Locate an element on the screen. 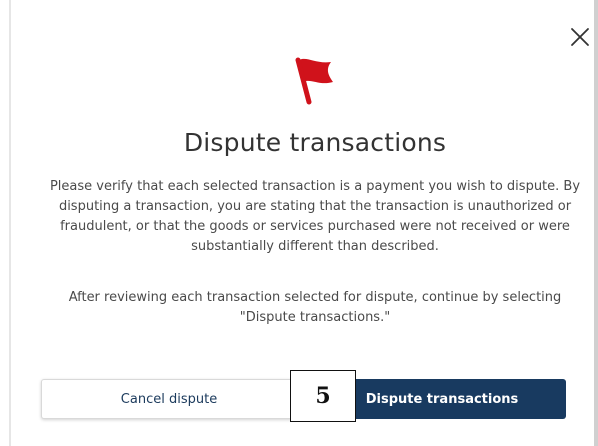 The width and height of the screenshot is (598, 446). close-icon is located at coordinates (580, 37).